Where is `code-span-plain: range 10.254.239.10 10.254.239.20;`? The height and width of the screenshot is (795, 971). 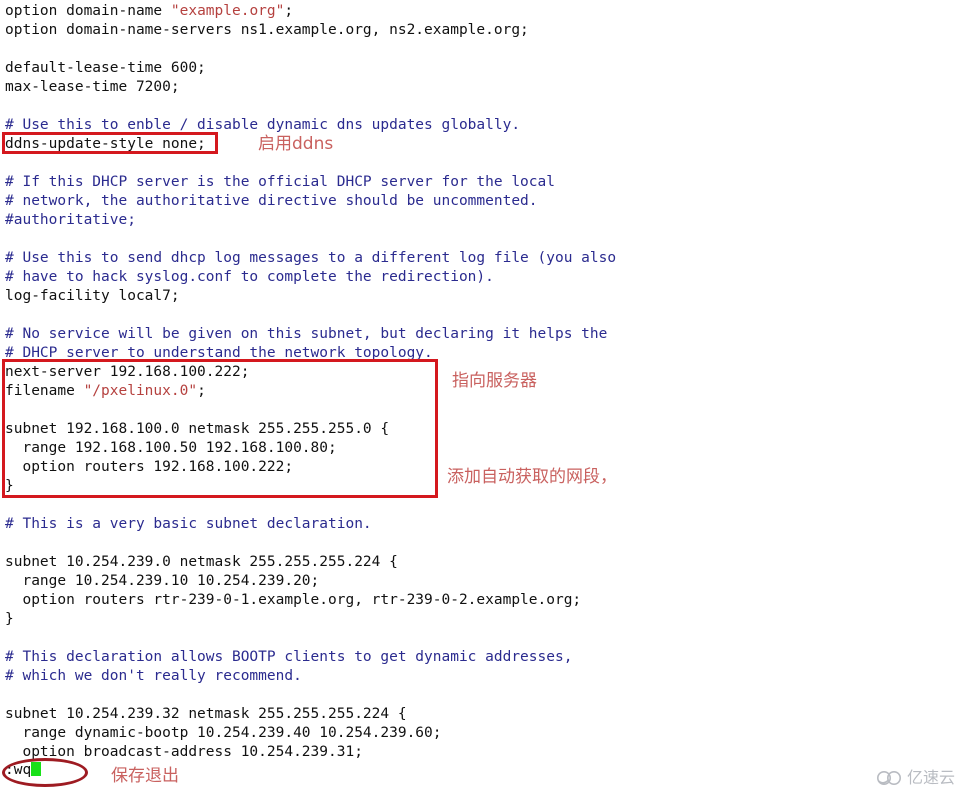
code-span-plain: range 10.254.239.10 10.254.239.20; is located at coordinates (162, 581).